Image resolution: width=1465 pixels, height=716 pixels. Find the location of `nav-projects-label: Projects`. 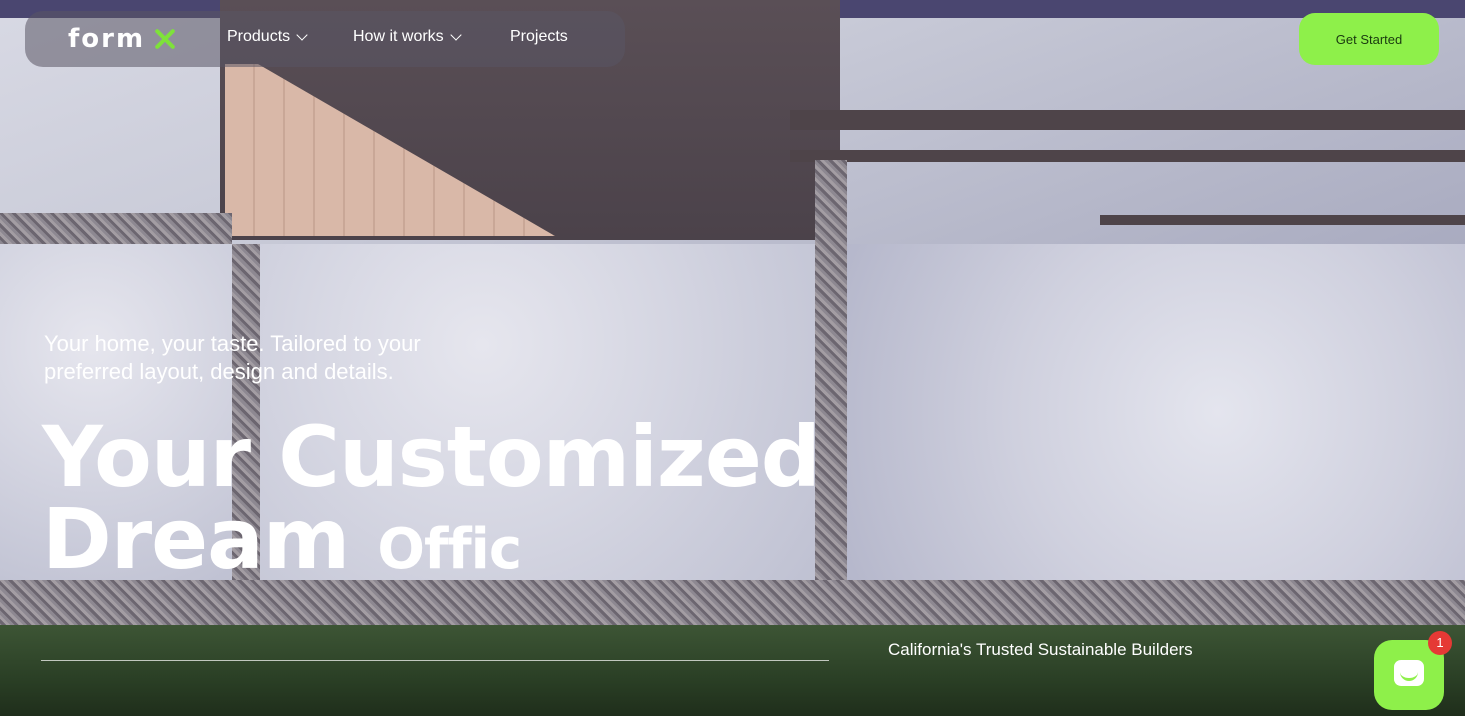

nav-projects-label: Projects is located at coordinates (539, 36).